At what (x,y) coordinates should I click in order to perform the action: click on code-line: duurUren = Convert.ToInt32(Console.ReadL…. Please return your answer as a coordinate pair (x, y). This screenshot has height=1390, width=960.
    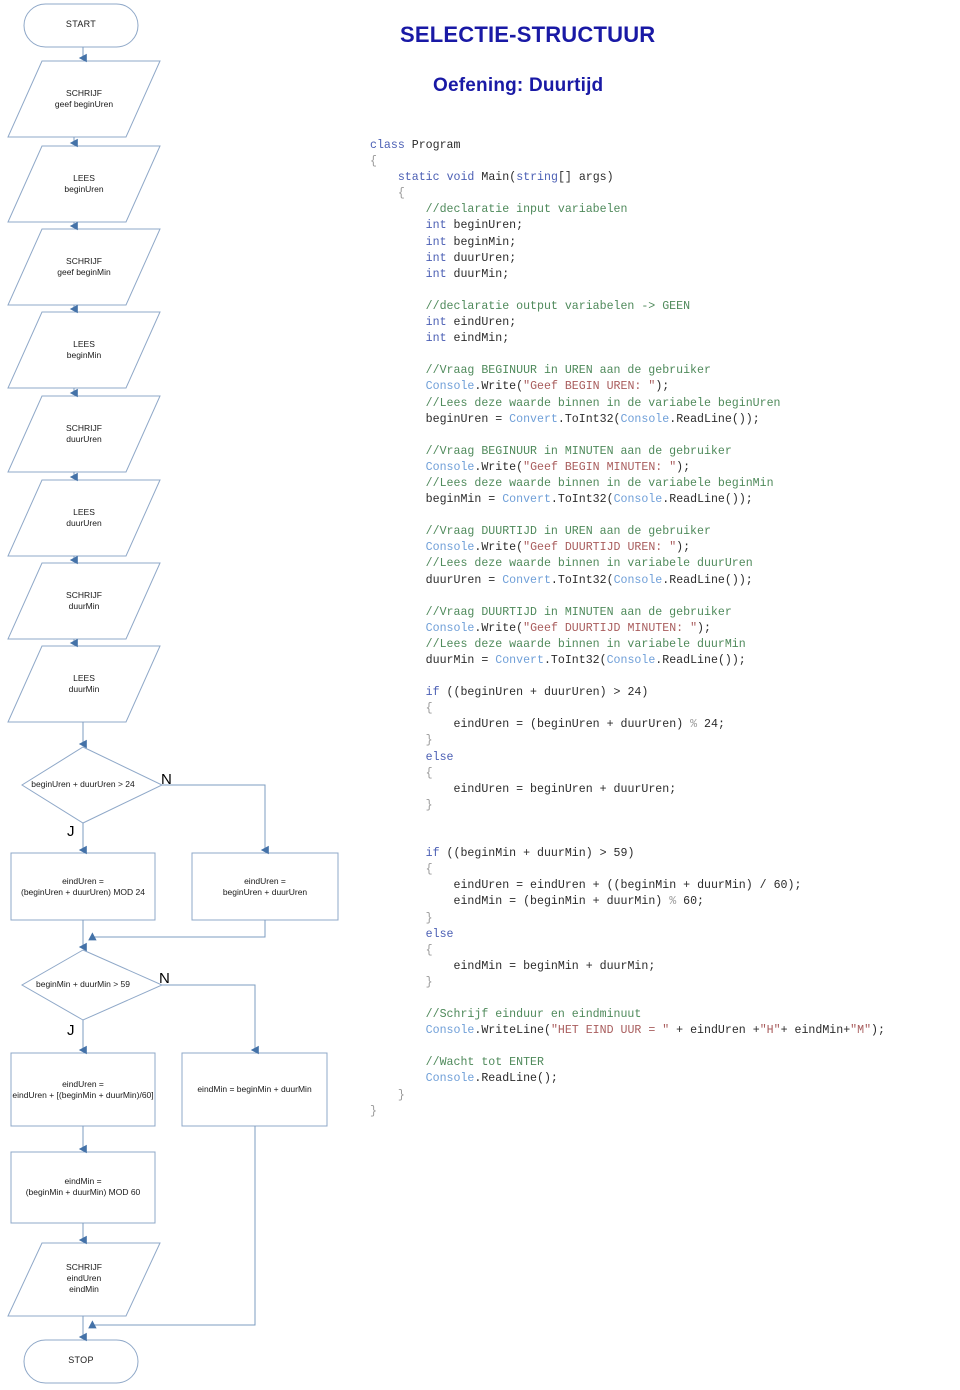
    Looking at the image, I should click on (589, 580).